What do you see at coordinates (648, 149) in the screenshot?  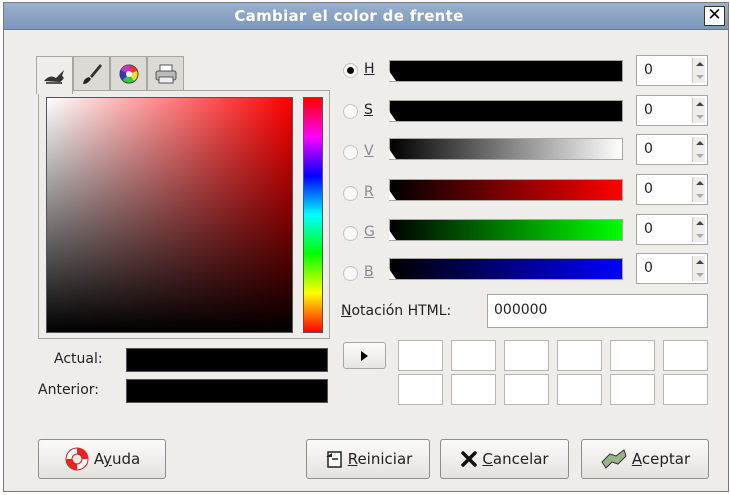 I see `spinner-v-value: 0` at bounding box center [648, 149].